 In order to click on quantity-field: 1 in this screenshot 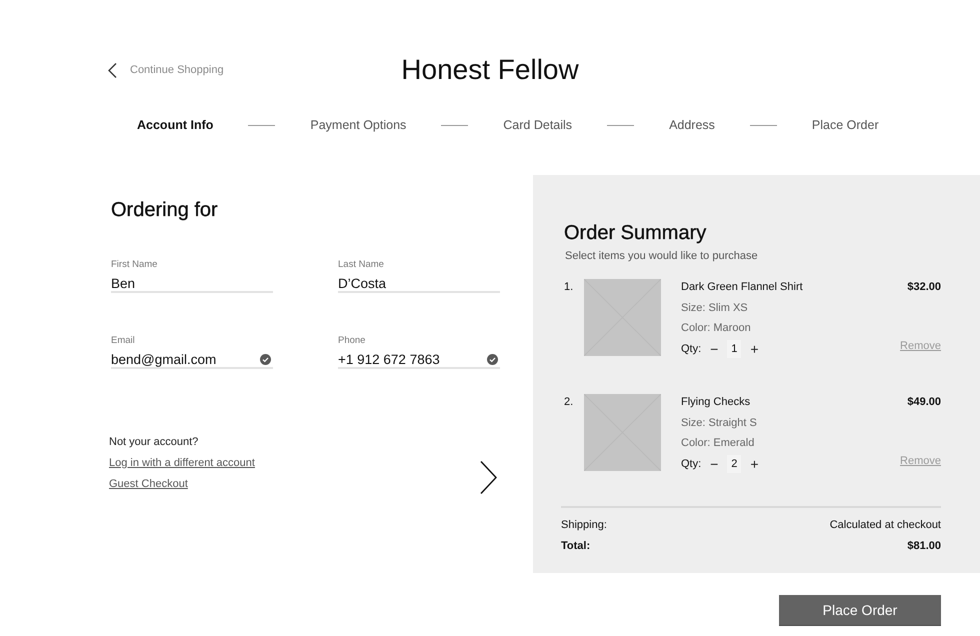, I will do `click(734, 349)`.